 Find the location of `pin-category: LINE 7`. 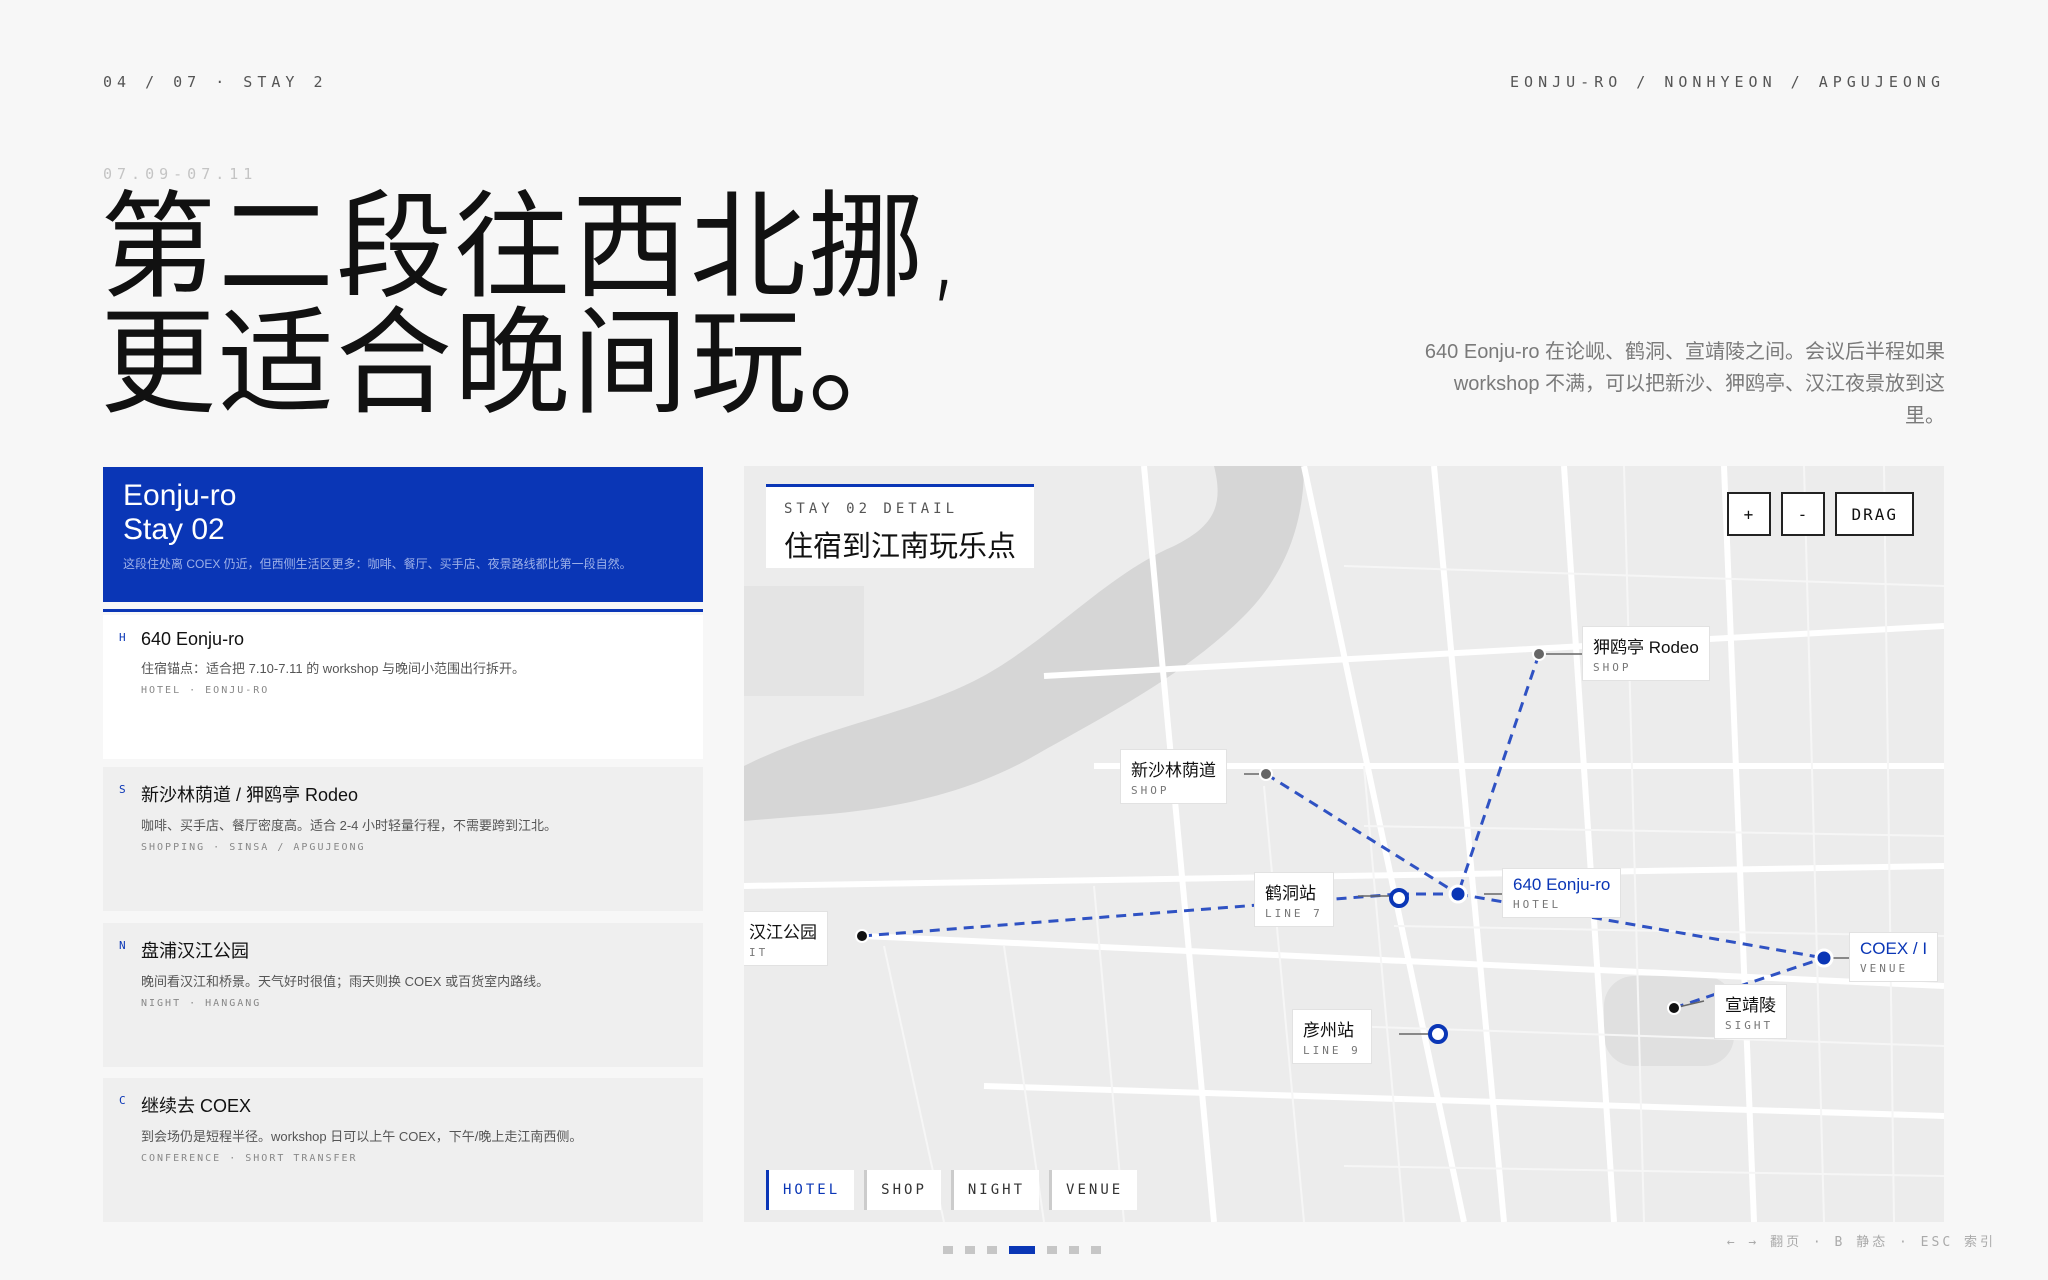

pin-category: LINE 7 is located at coordinates (1294, 913).